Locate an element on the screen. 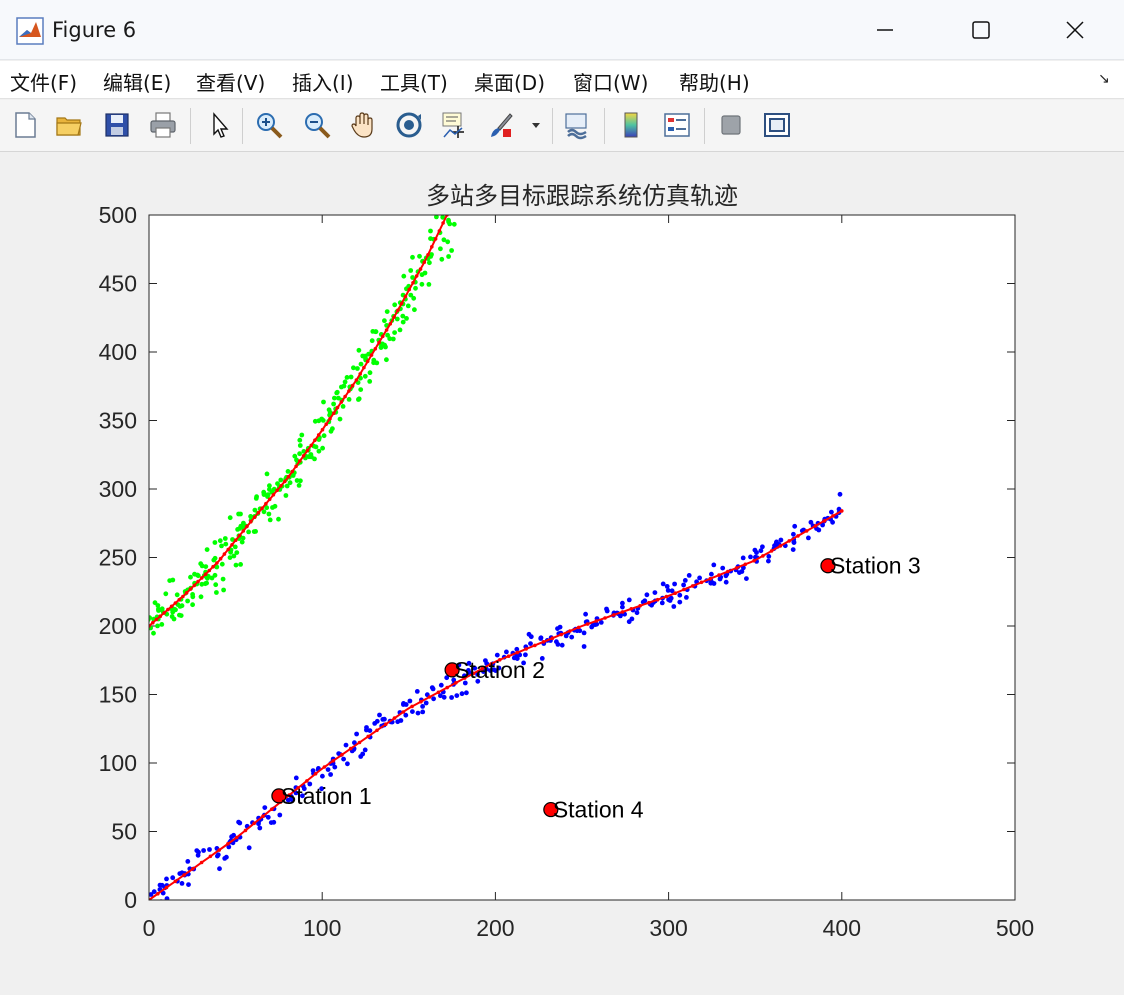 This screenshot has height=995, width=1124. menu-view: 查看(V) is located at coordinates (230, 81).